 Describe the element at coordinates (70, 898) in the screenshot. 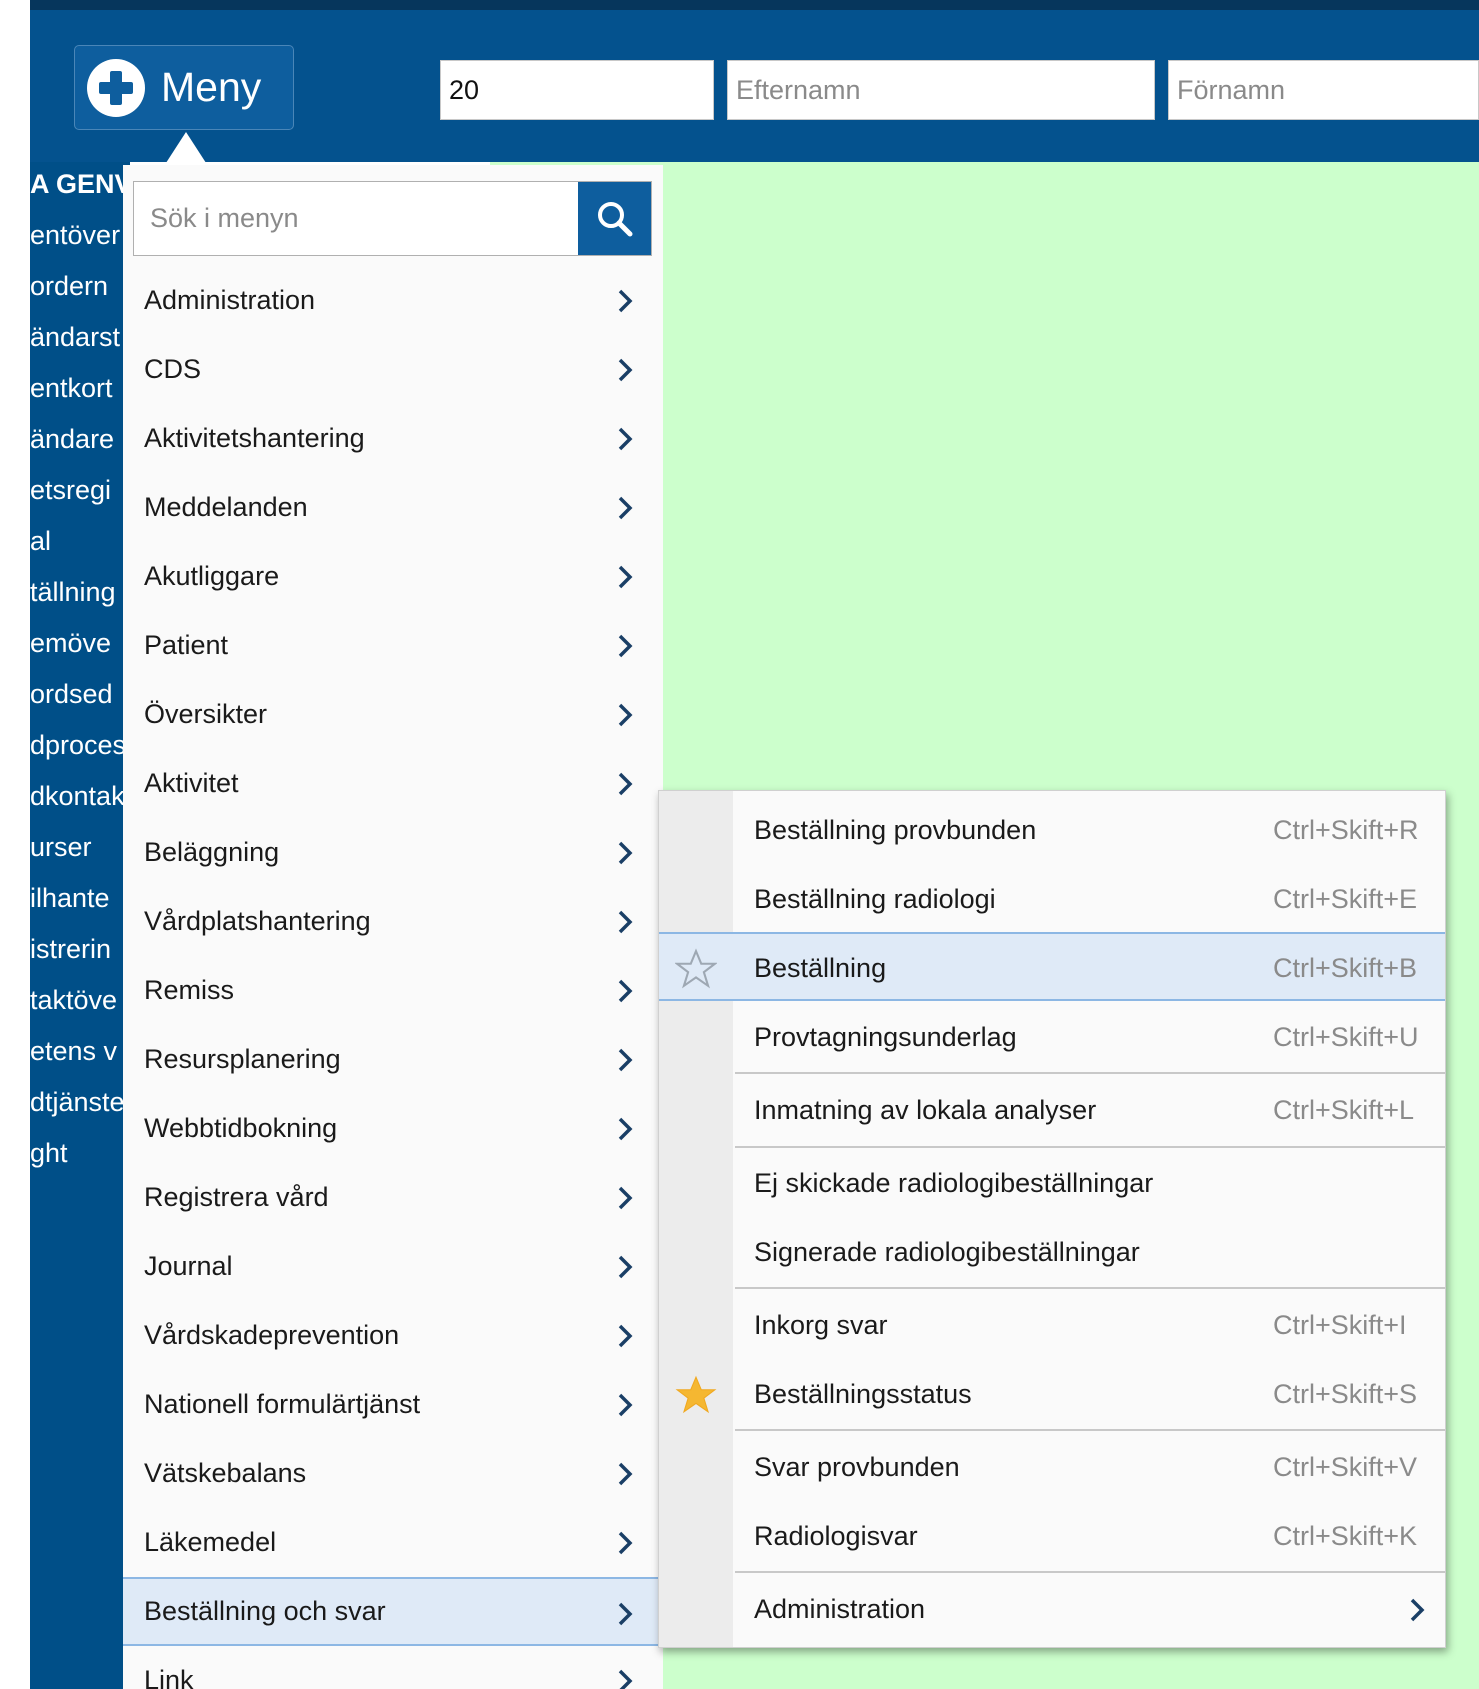

I see `left-nav-item: ilhante` at that location.